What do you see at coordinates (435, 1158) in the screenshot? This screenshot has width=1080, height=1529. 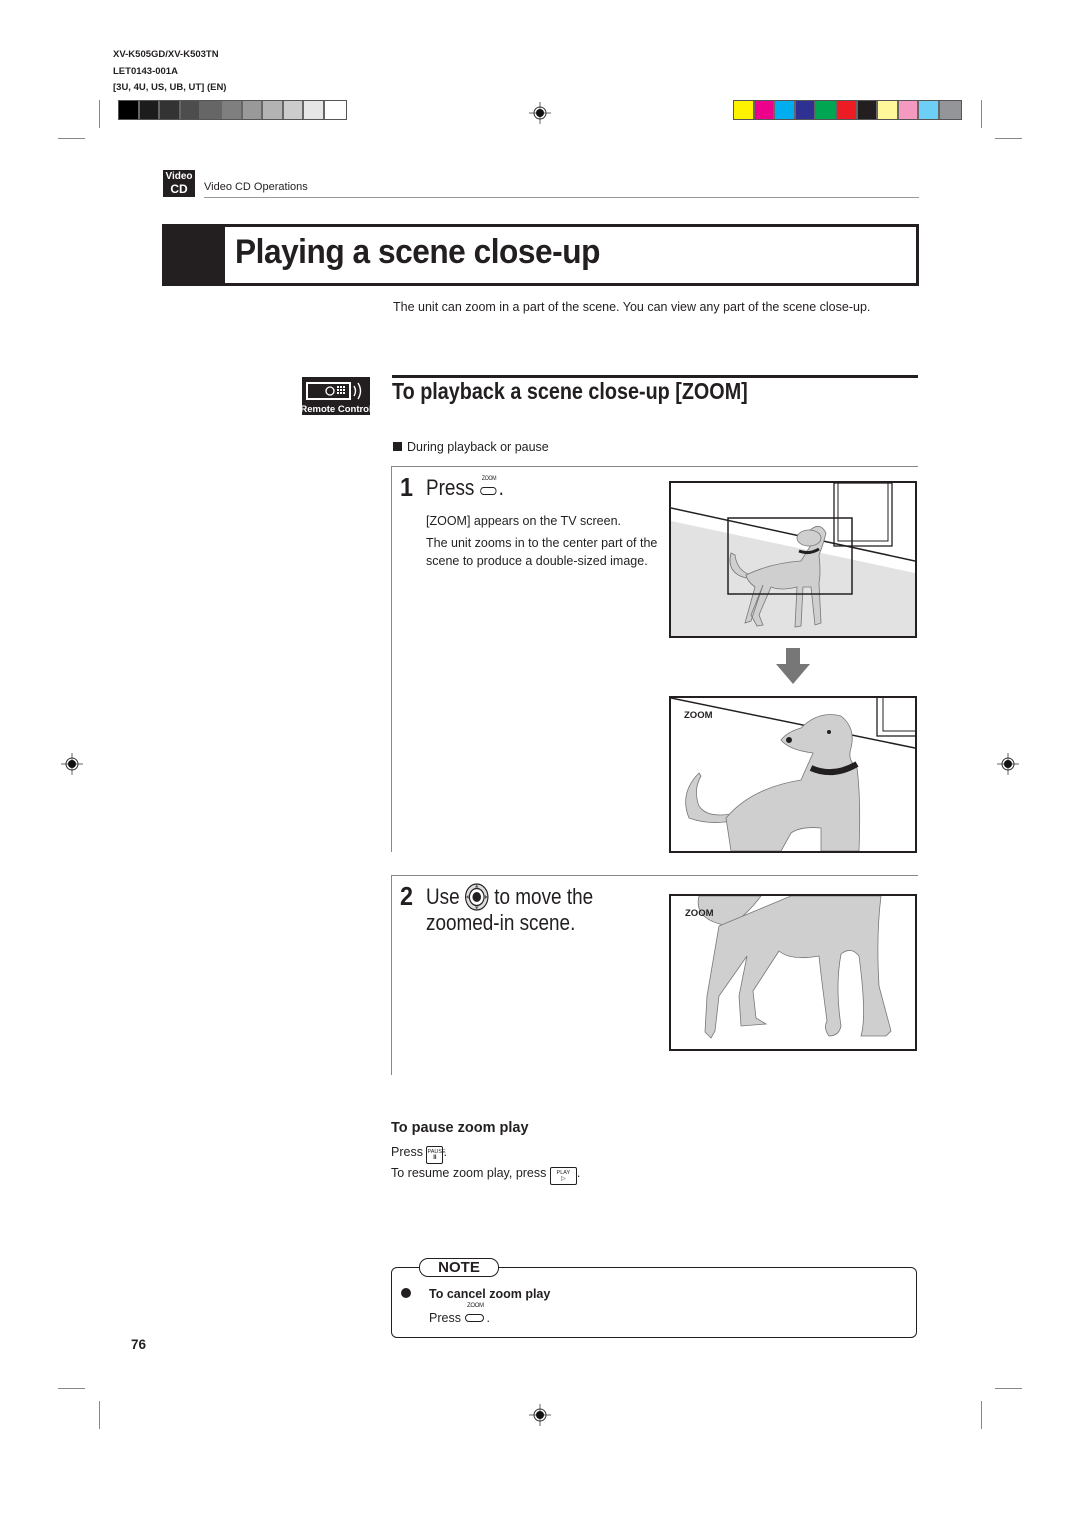 I see `pause-key-symbol: II` at bounding box center [435, 1158].